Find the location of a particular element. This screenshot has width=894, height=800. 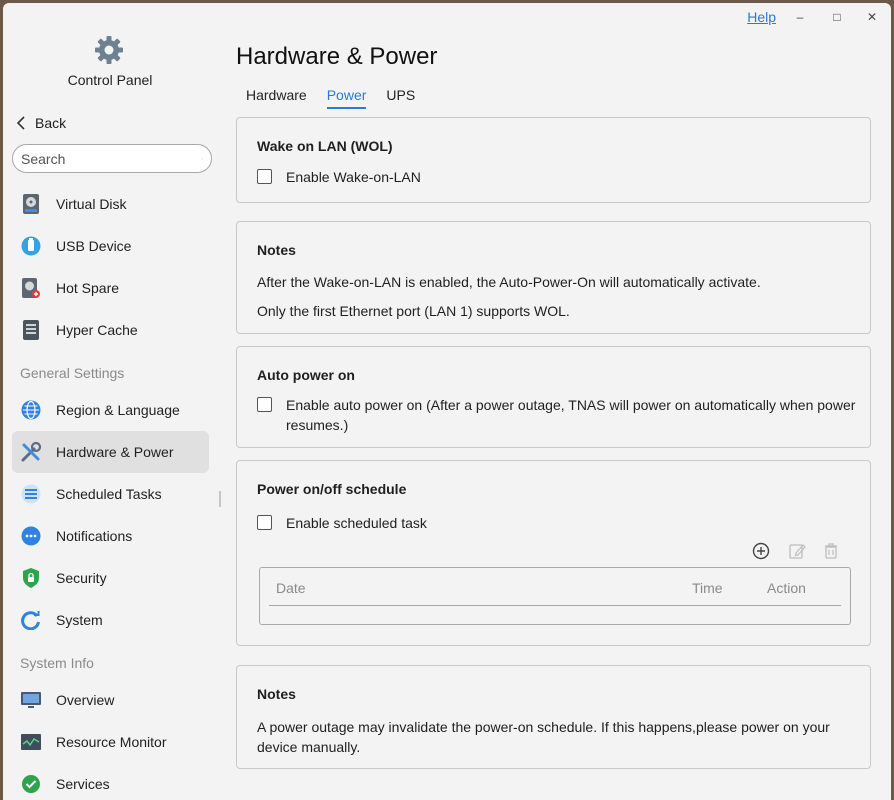

sidebar-item-notifications: Notifications is located at coordinates (112, 536).